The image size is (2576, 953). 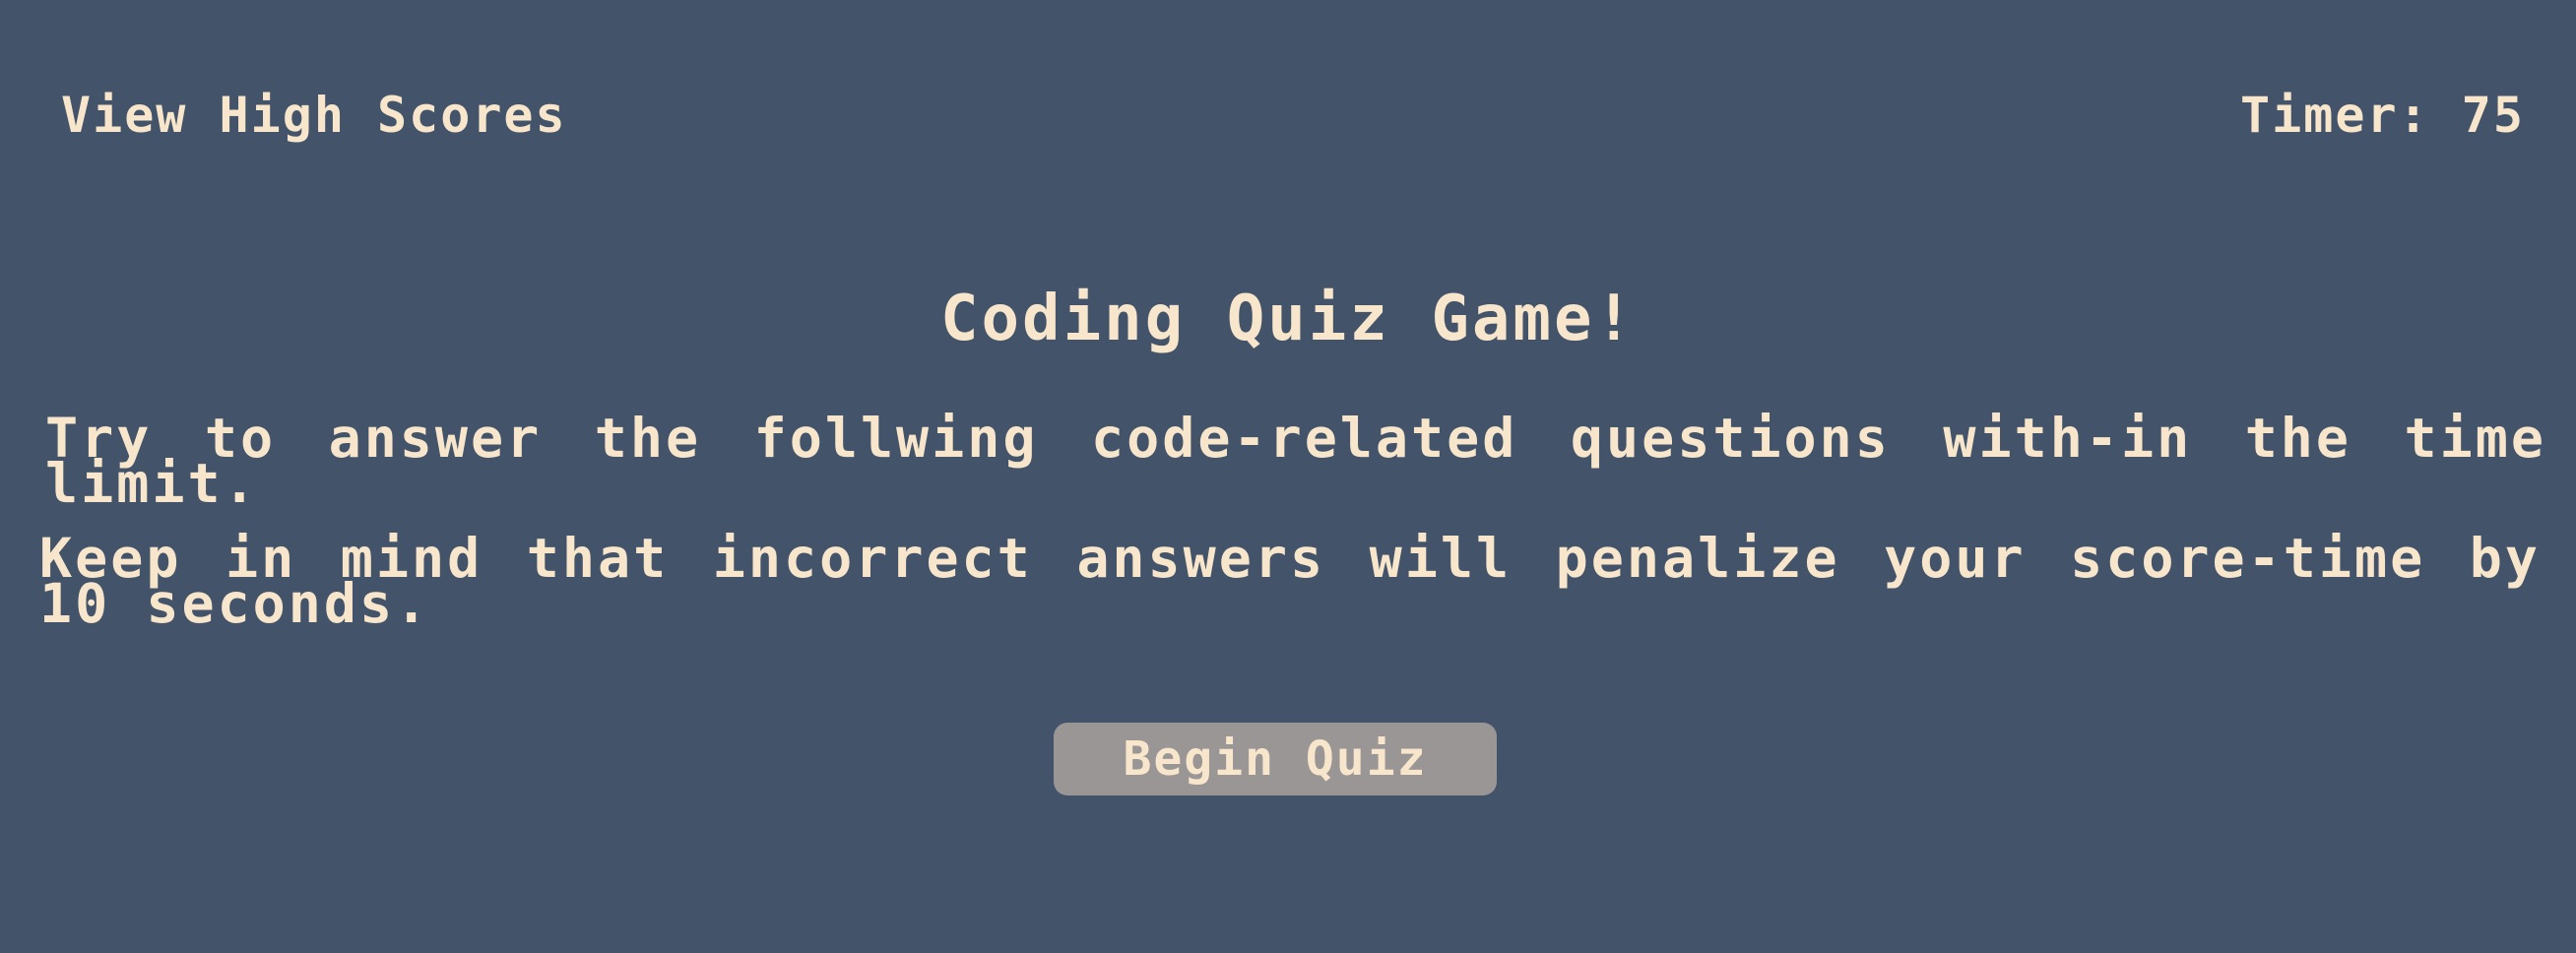 I want to click on begin-quiz-button: Begin Quiz, so click(x=1275, y=759).